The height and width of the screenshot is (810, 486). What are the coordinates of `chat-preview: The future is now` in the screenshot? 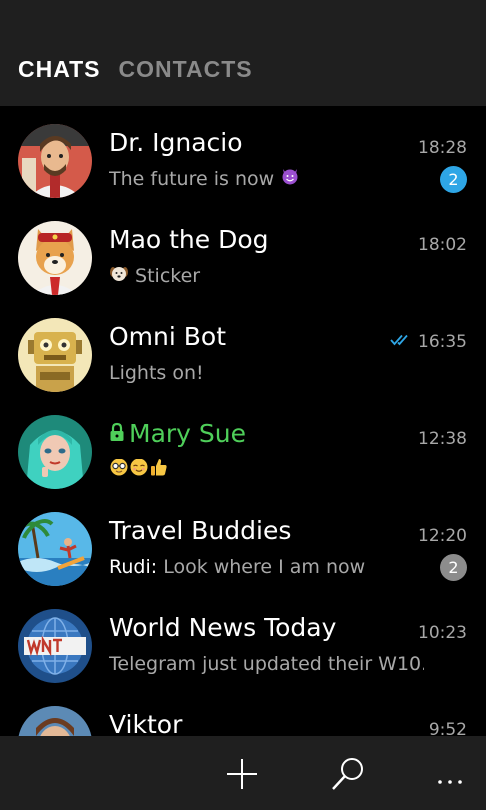 It's located at (266, 179).